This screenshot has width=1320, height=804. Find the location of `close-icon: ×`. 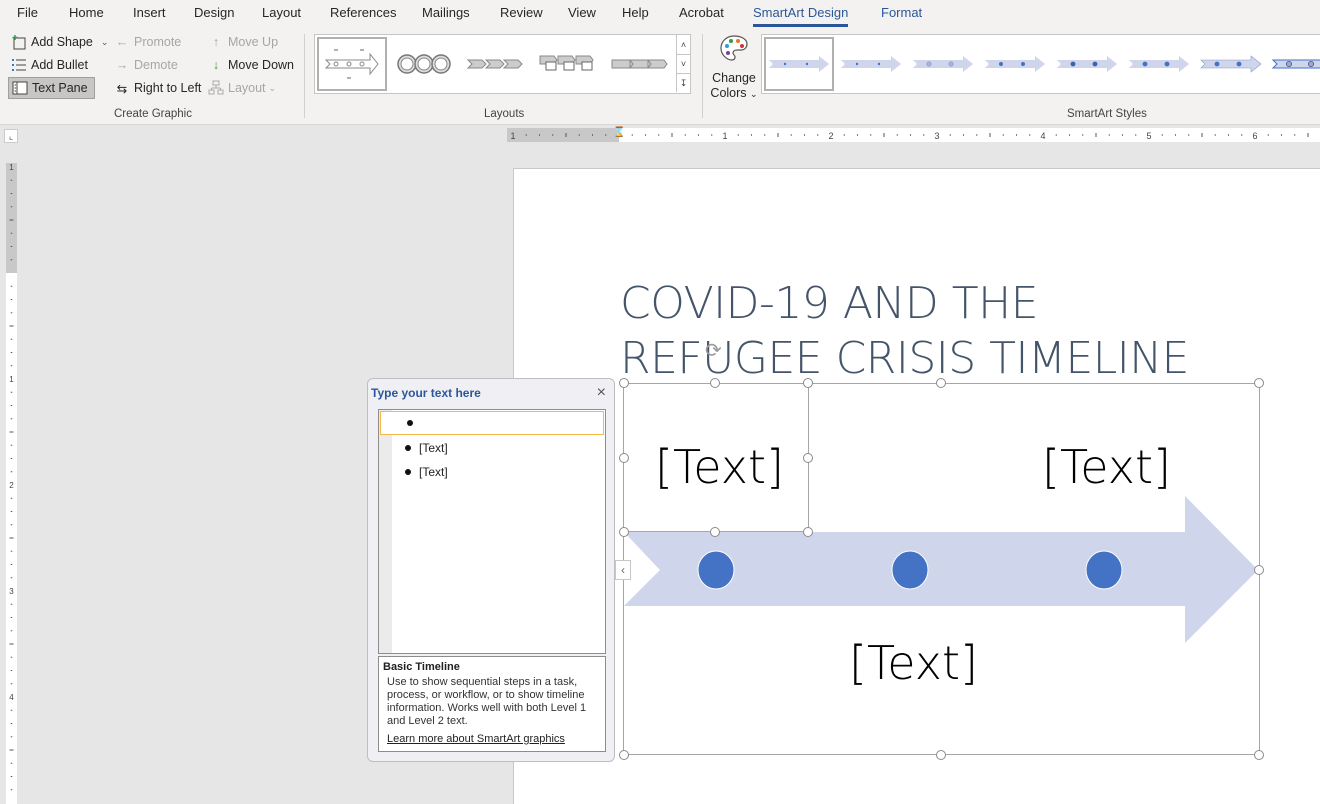

close-icon: × is located at coordinates (601, 393).